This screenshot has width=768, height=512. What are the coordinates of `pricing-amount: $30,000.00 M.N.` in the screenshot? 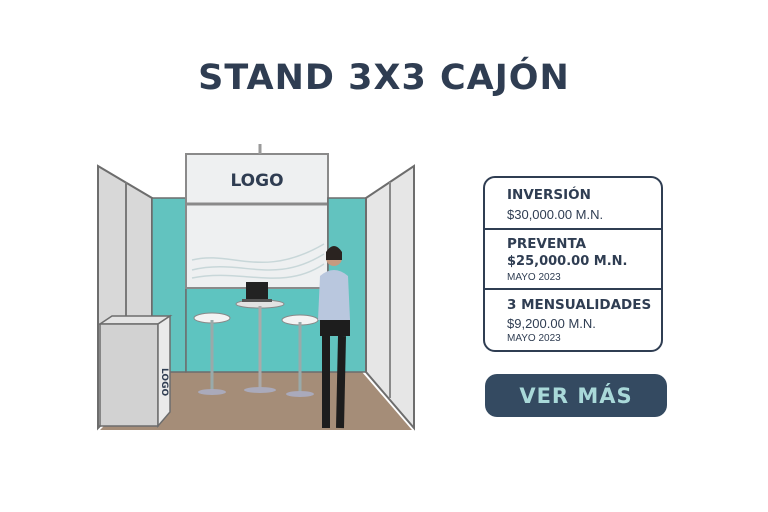 It's located at (555, 214).